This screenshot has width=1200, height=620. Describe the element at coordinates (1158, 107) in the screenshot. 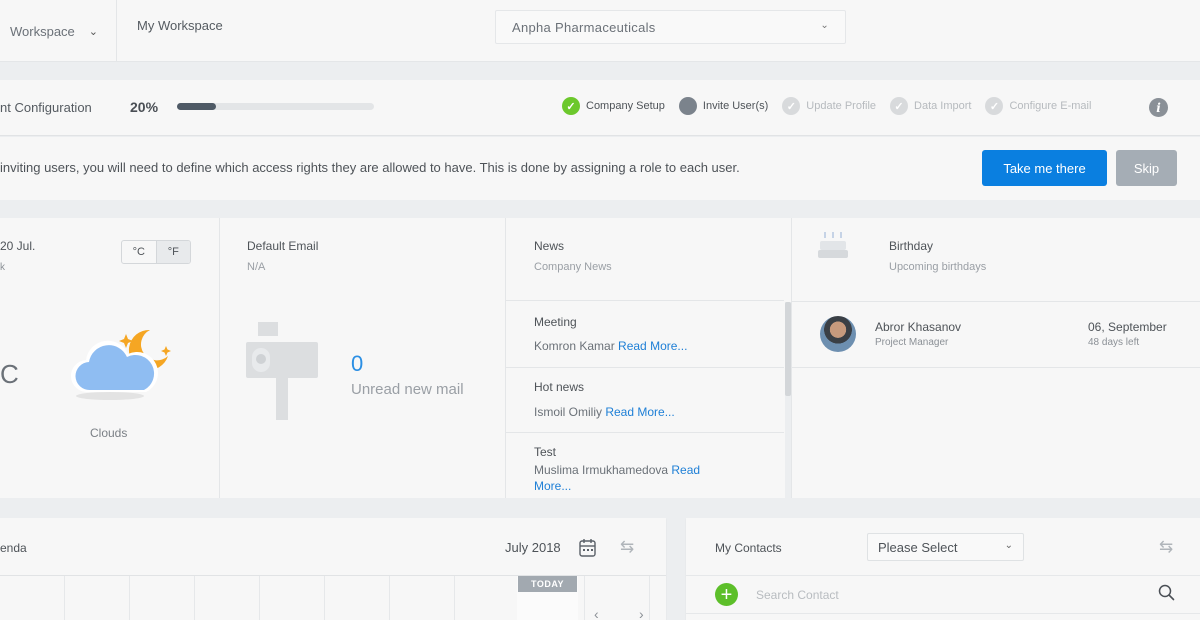

I see `info-icon: i` at that location.